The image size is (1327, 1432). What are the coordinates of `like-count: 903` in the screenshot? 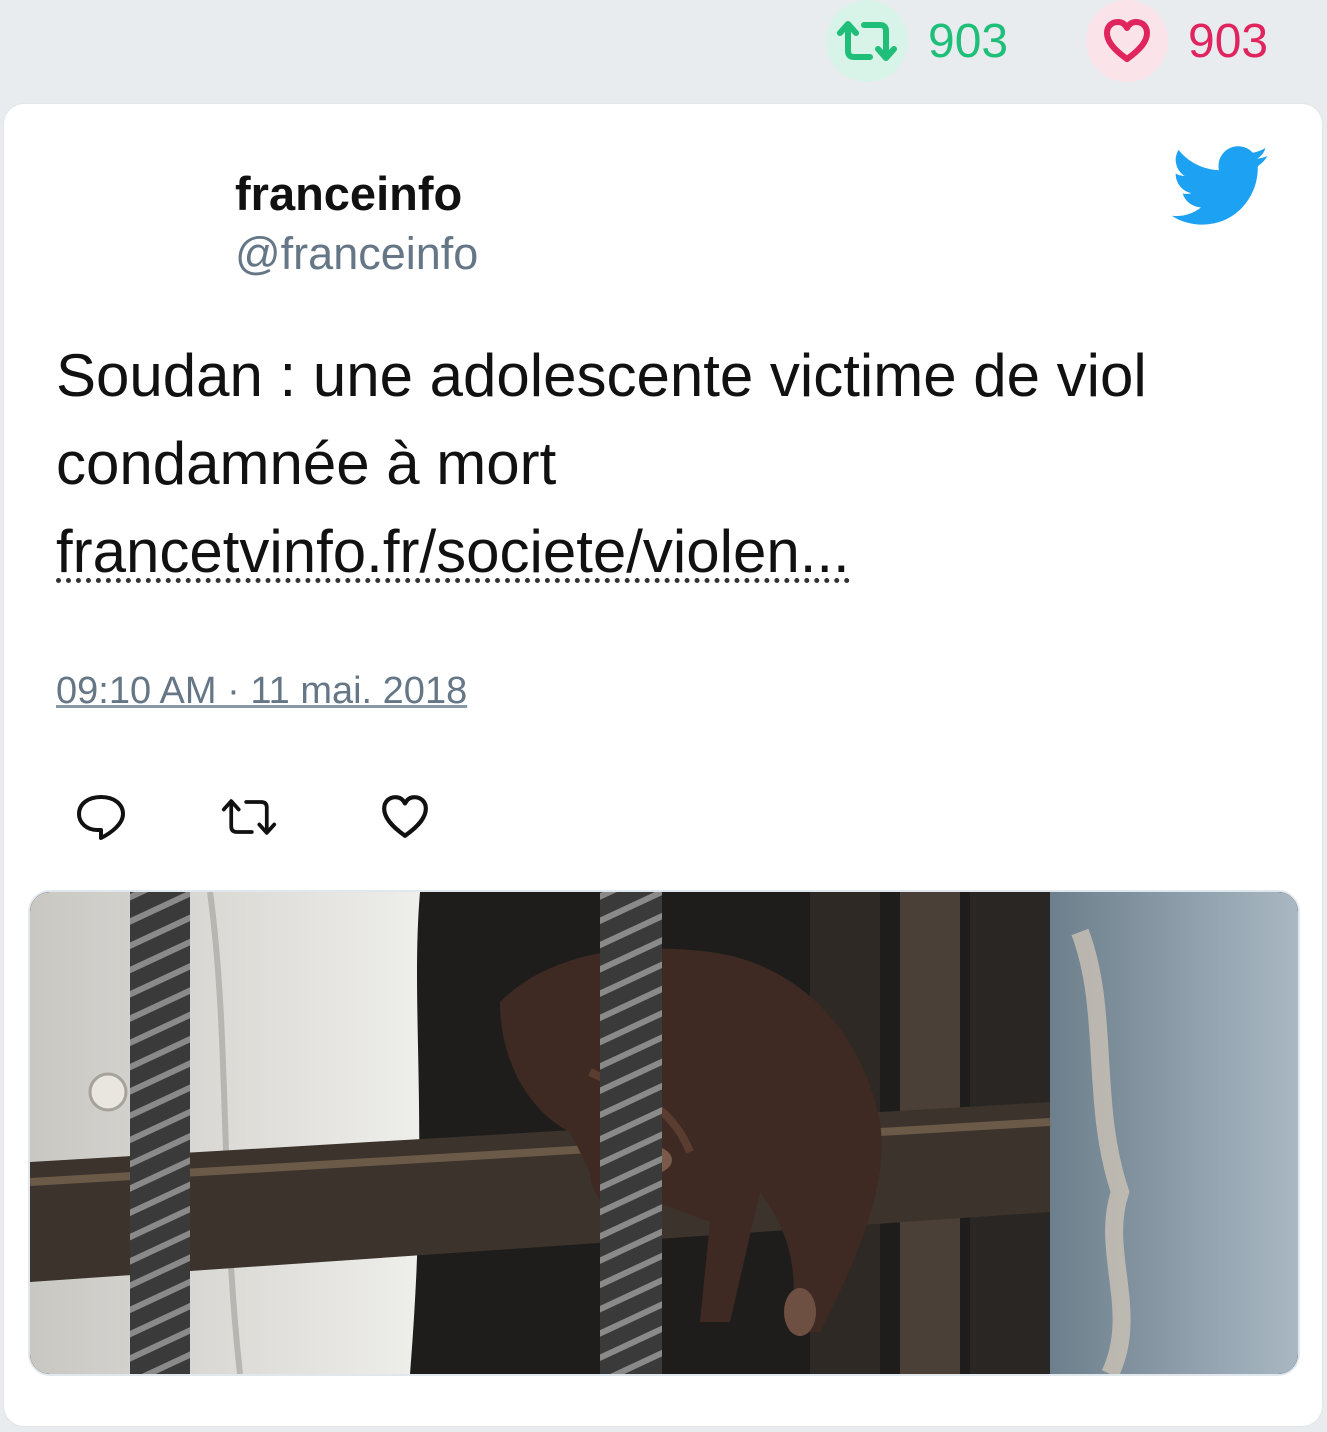 It's located at (1228, 41).